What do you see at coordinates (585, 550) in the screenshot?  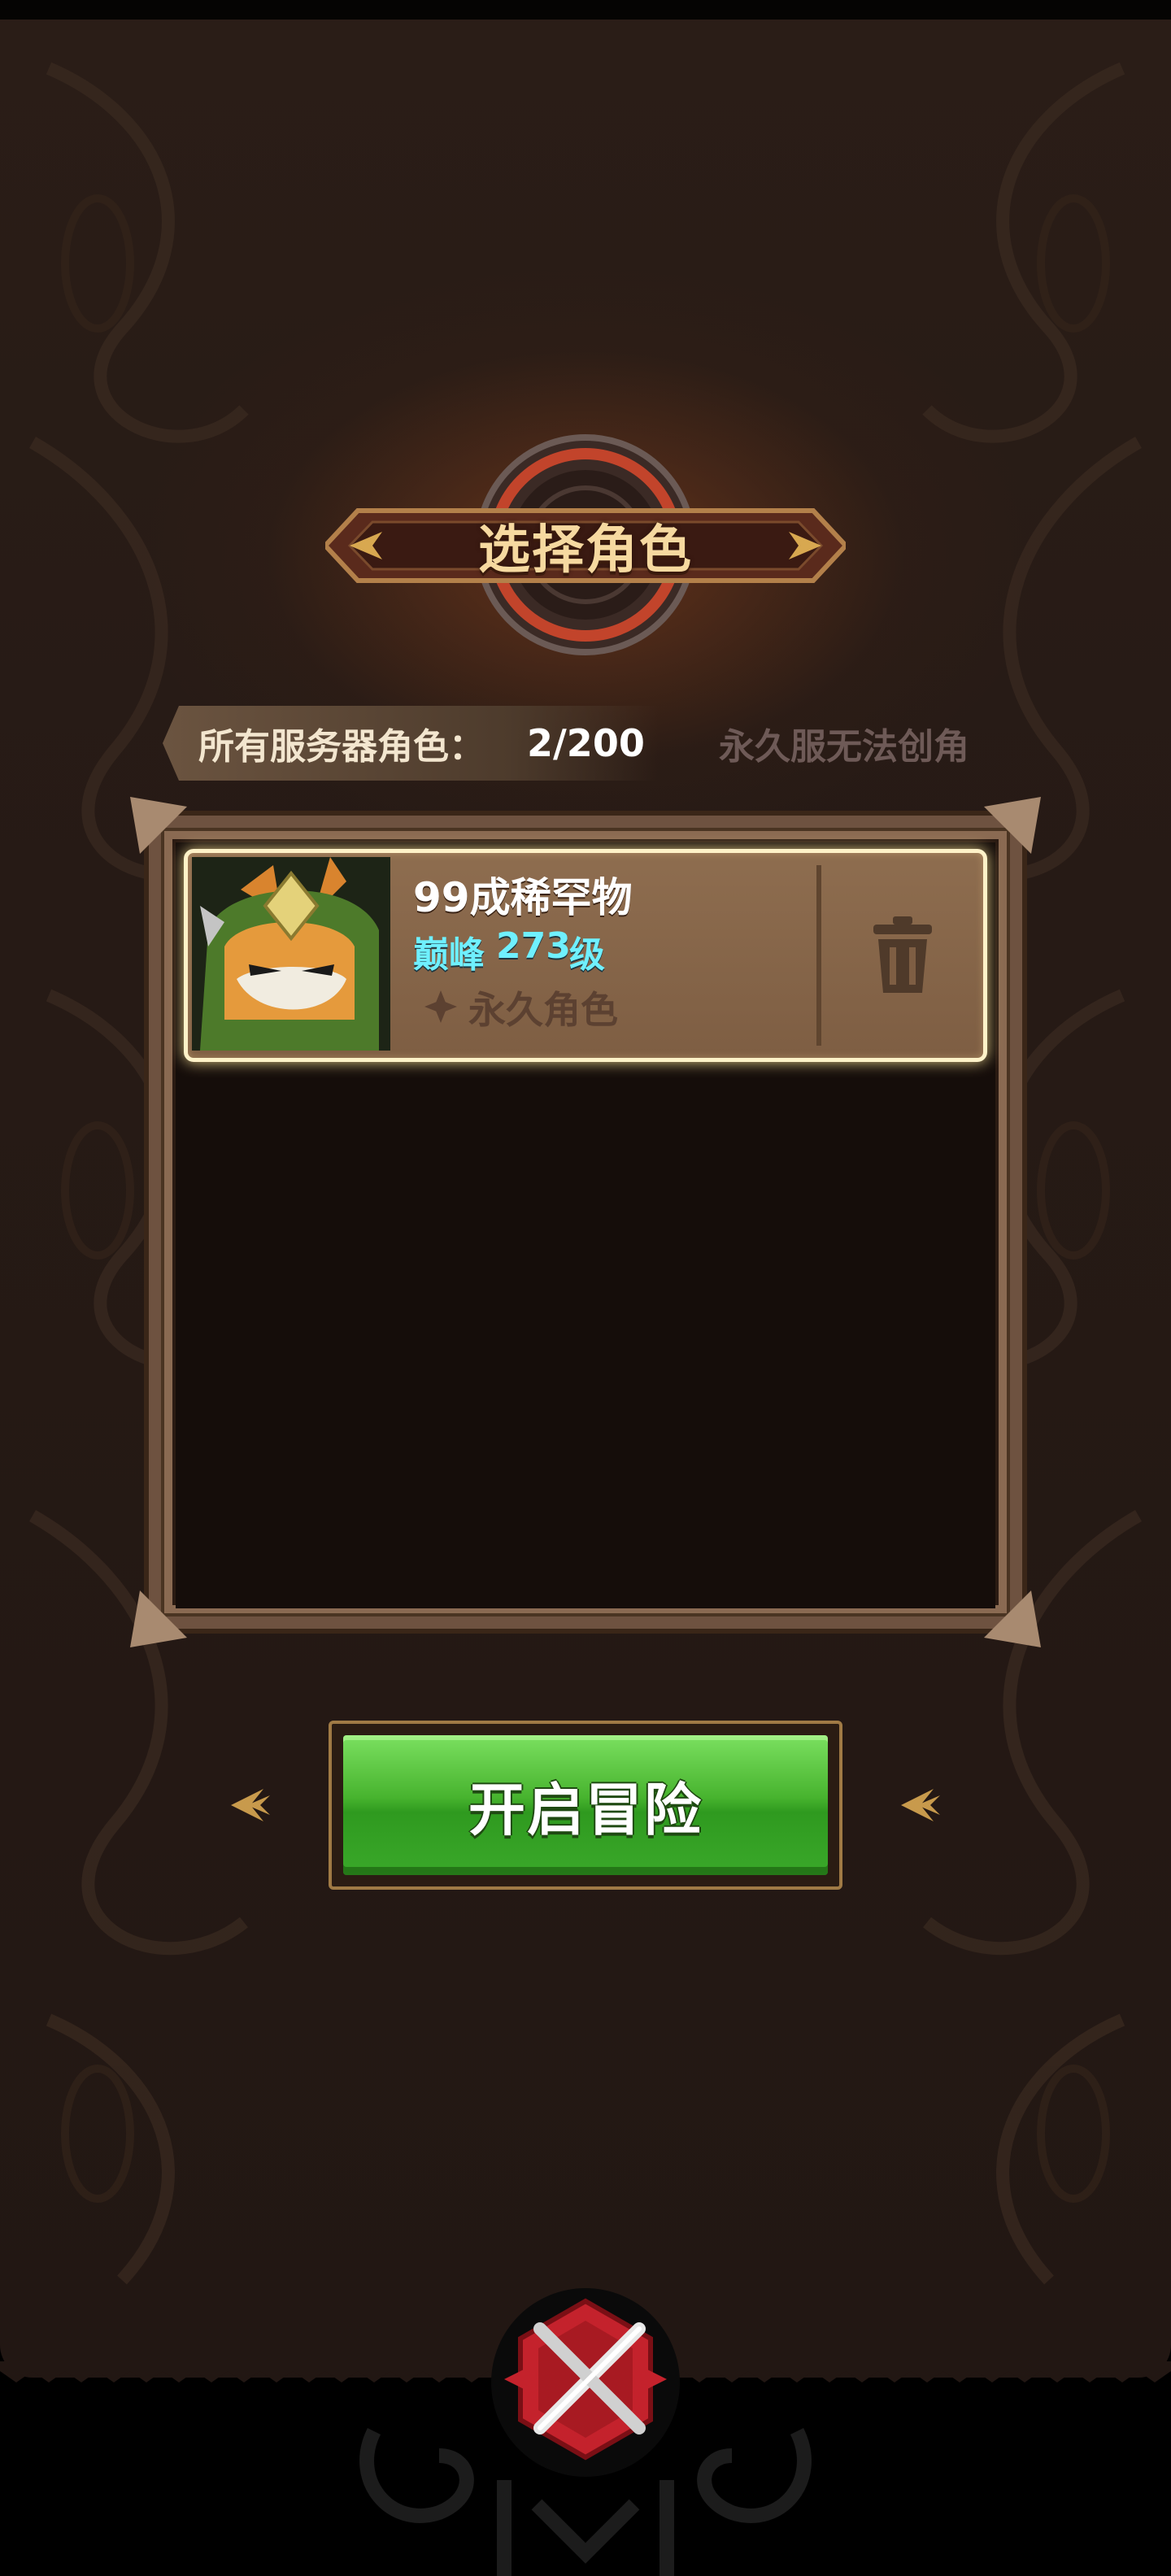 I see `page-title: 选择角色` at bounding box center [585, 550].